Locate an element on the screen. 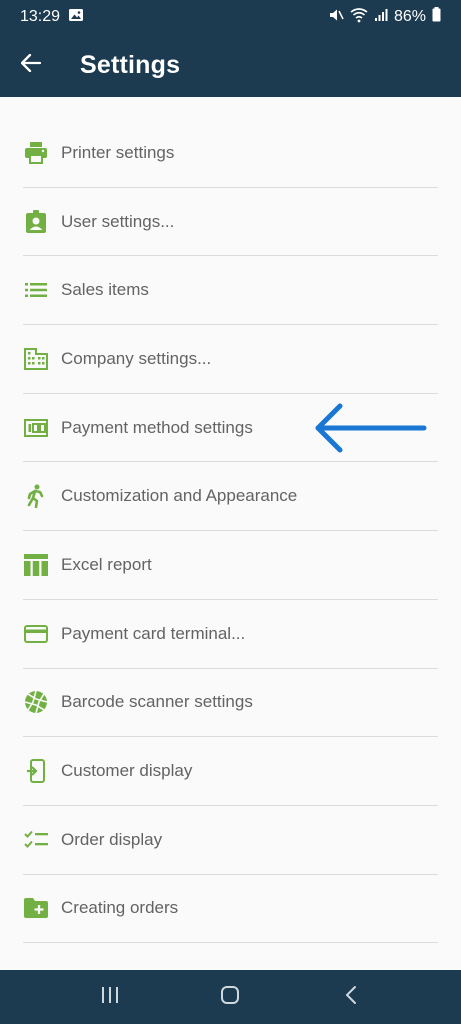 The width and height of the screenshot is (461, 1024). arrow-back-icon is located at coordinates (31, 65).